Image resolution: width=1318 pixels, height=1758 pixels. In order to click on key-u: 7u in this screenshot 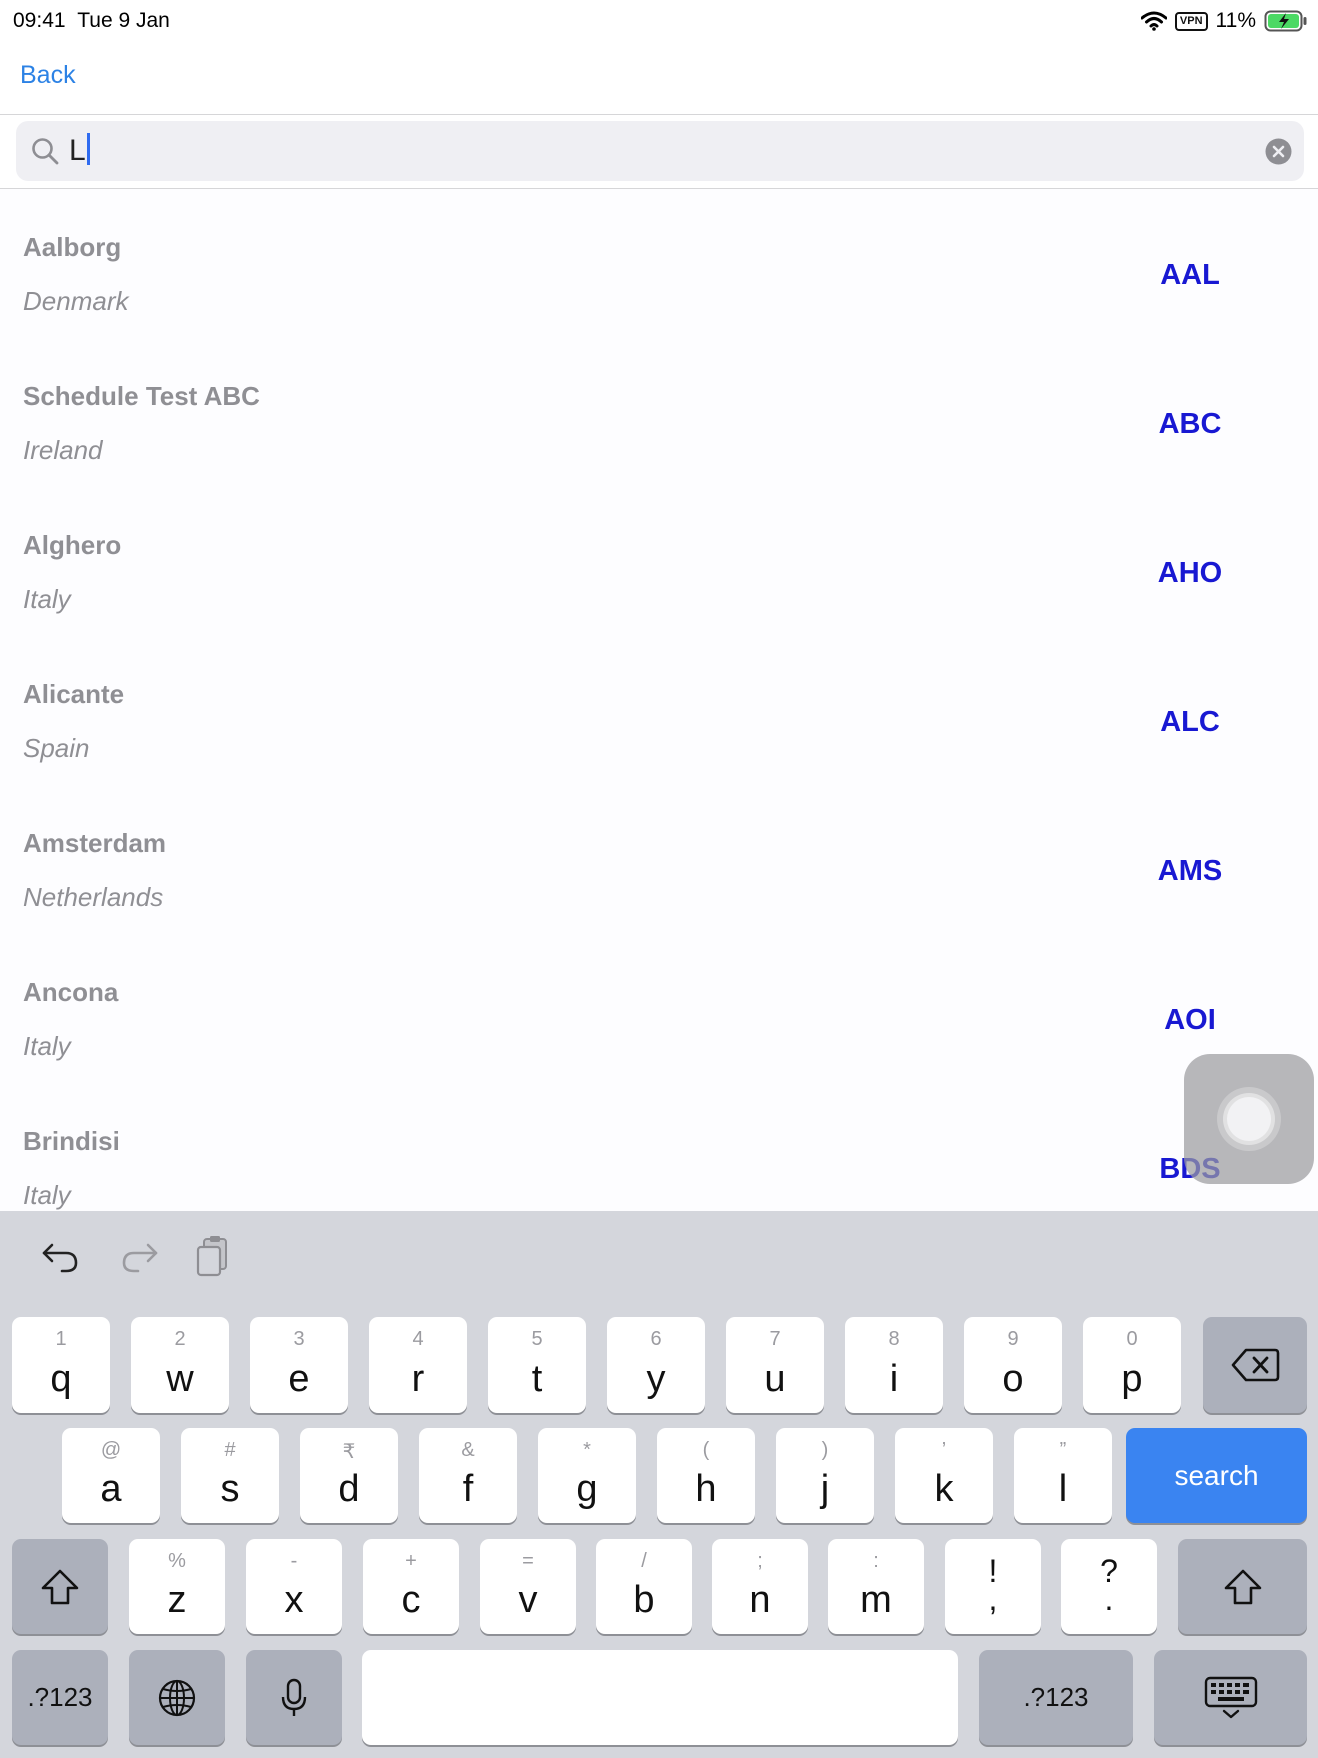, I will do `click(775, 1365)`.